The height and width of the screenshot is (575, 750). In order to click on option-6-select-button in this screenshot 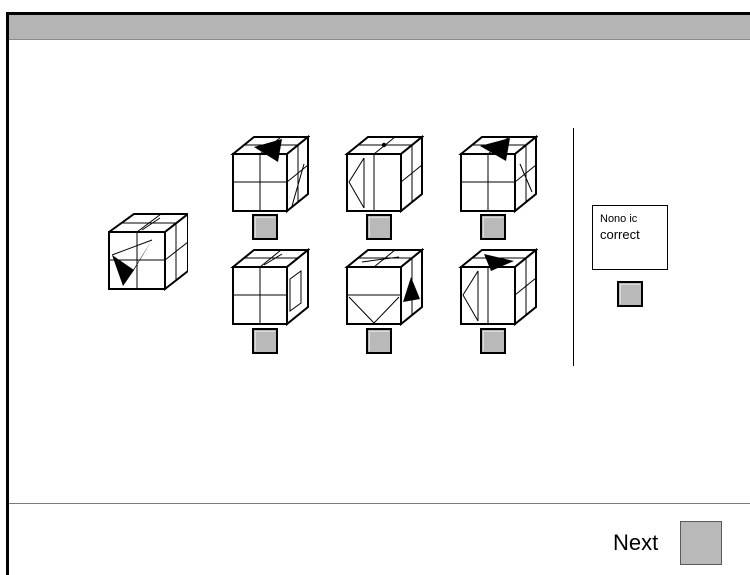, I will do `click(493, 341)`.